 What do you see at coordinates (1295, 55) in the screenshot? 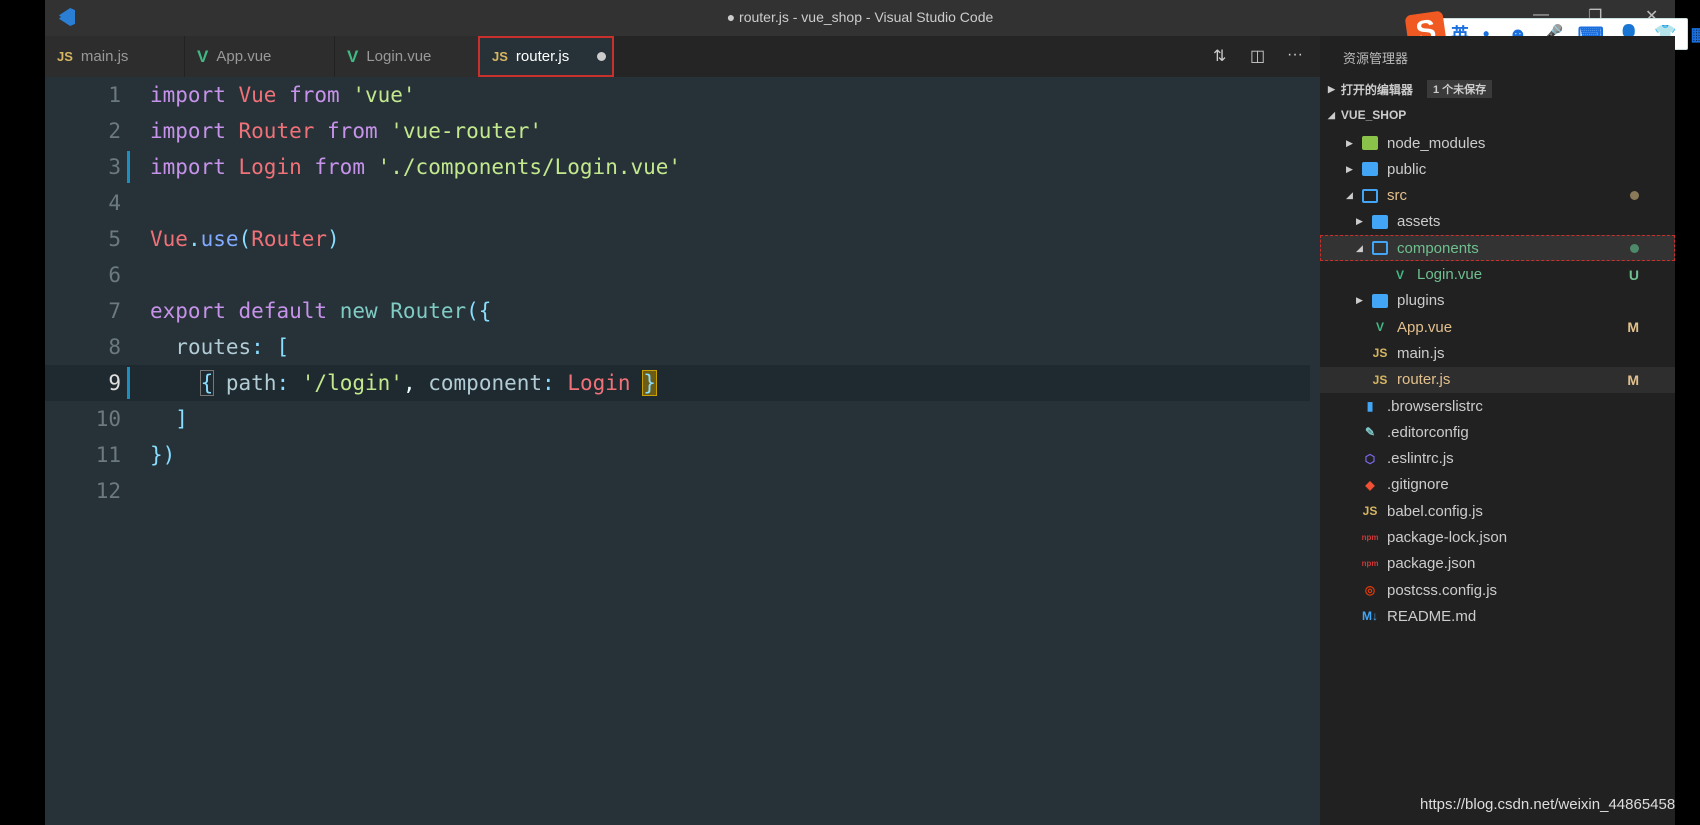
I see `more-actions-icon: ···` at bounding box center [1295, 55].